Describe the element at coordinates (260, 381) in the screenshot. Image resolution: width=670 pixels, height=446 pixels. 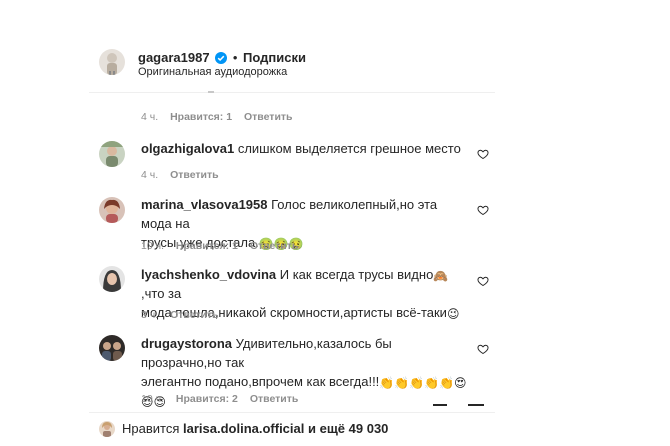
I see `comment-text-line2: элегантно подано,впрочем как всегда!!!` at that location.